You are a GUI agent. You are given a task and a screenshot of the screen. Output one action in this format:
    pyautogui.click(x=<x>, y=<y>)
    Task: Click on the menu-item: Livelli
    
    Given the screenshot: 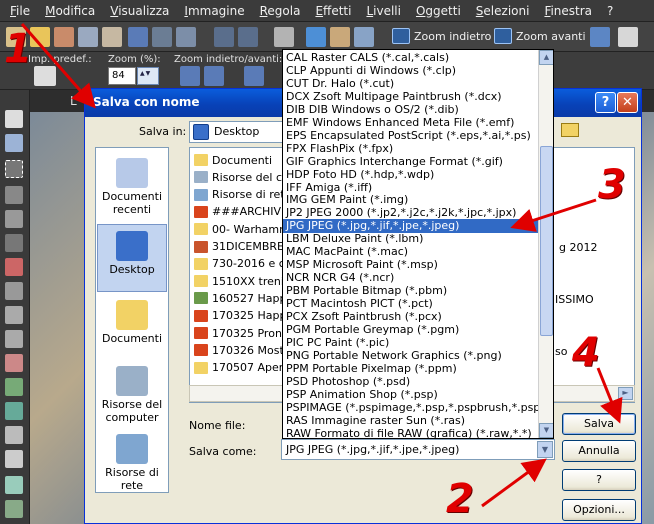 What is the action you would take?
    pyautogui.click(x=383, y=11)
    